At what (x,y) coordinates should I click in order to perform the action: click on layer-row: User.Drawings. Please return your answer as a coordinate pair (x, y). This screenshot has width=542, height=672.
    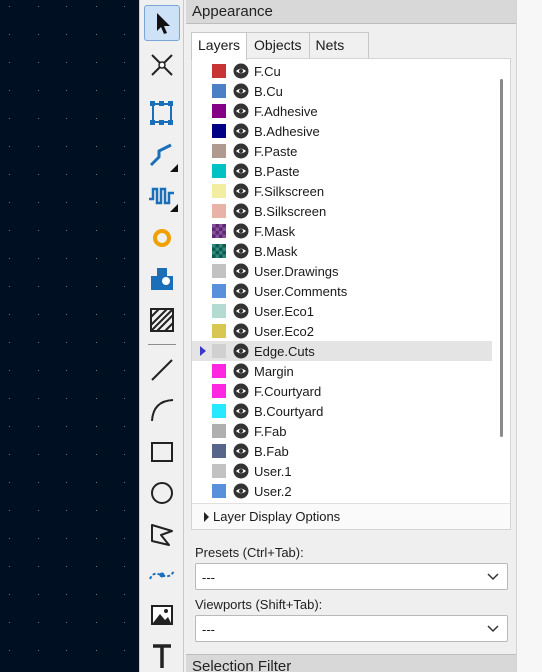
    Looking at the image, I should click on (342, 271).